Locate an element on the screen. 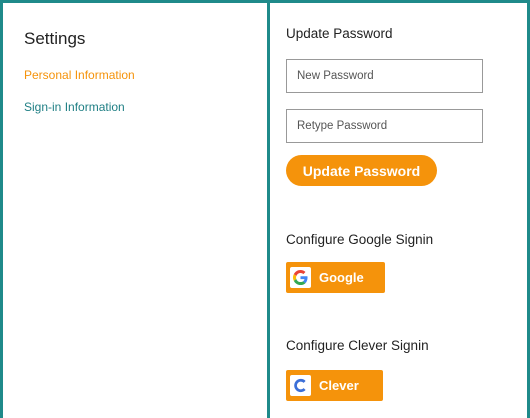 The image size is (530, 418). update-password-heading: Update Password is located at coordinates (339, 33).